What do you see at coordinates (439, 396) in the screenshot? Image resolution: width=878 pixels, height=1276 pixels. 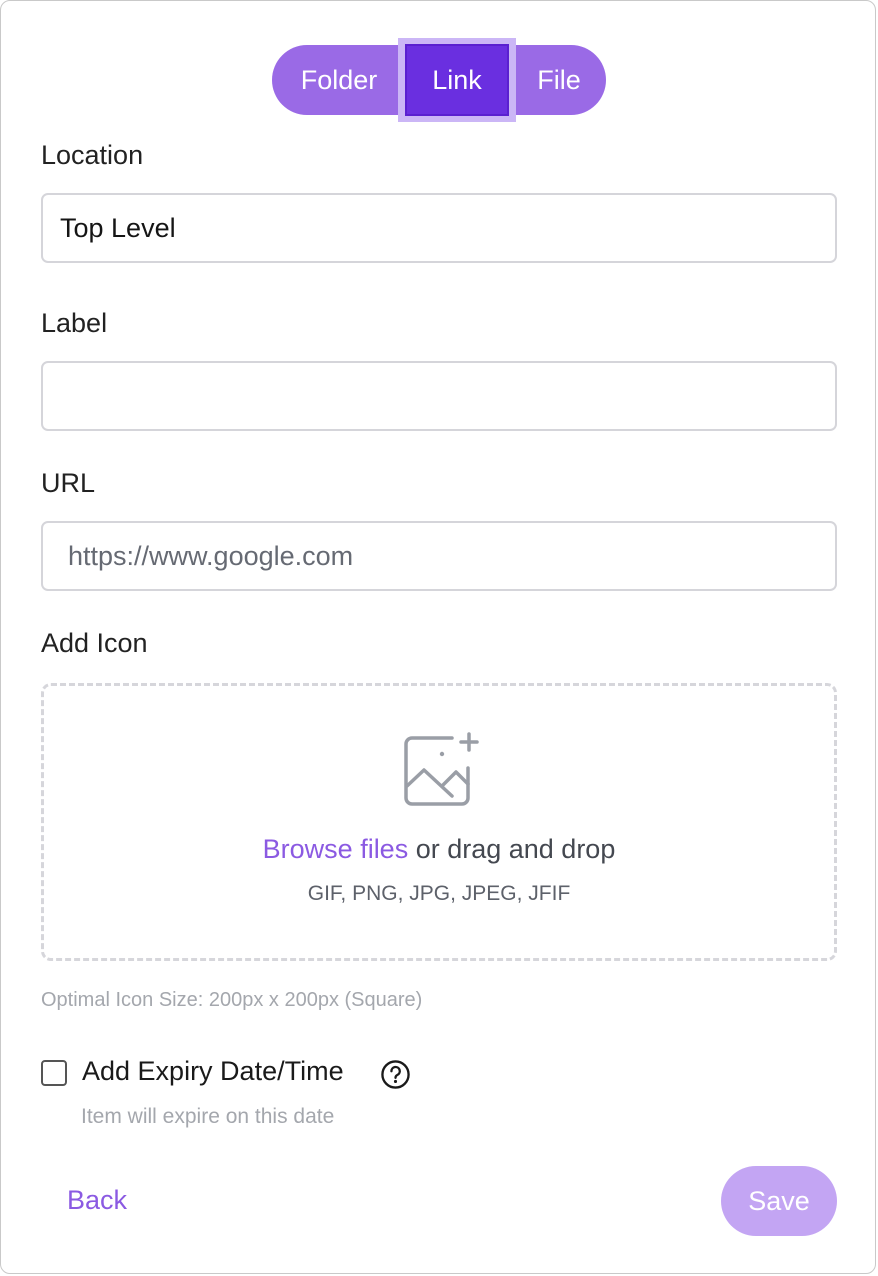 I see `label-input` at bounding box center [439, 396].